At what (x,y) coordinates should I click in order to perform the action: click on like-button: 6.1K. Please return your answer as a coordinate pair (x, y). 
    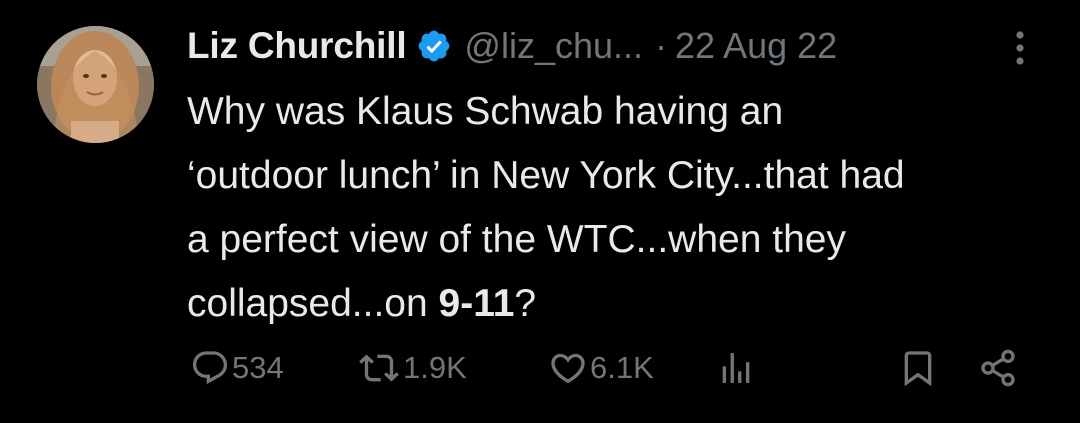
    Looking at the image, I should click on (601, 368).